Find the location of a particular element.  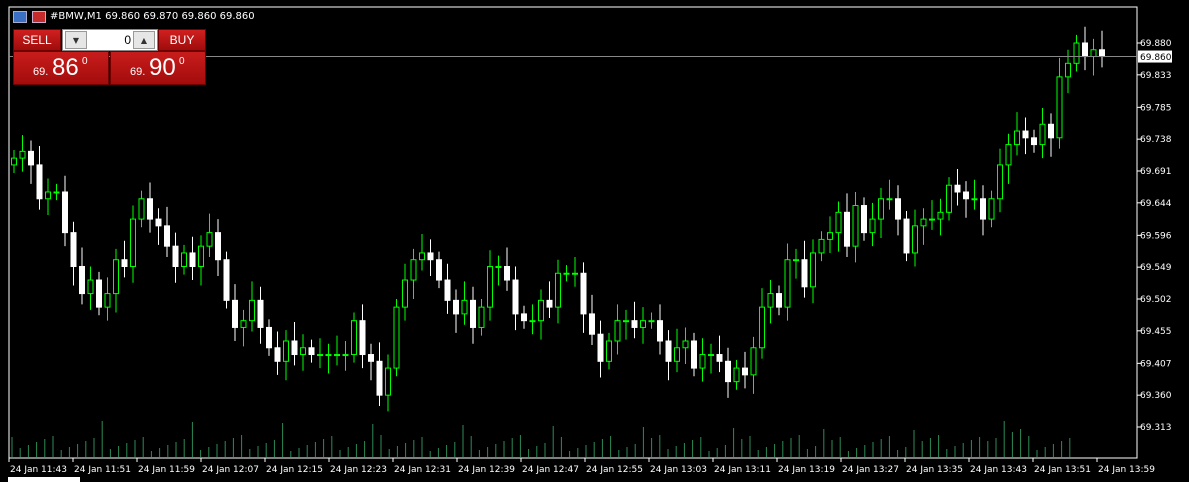

buy-price-prefix: 69. is located at coordinates (138, 72).